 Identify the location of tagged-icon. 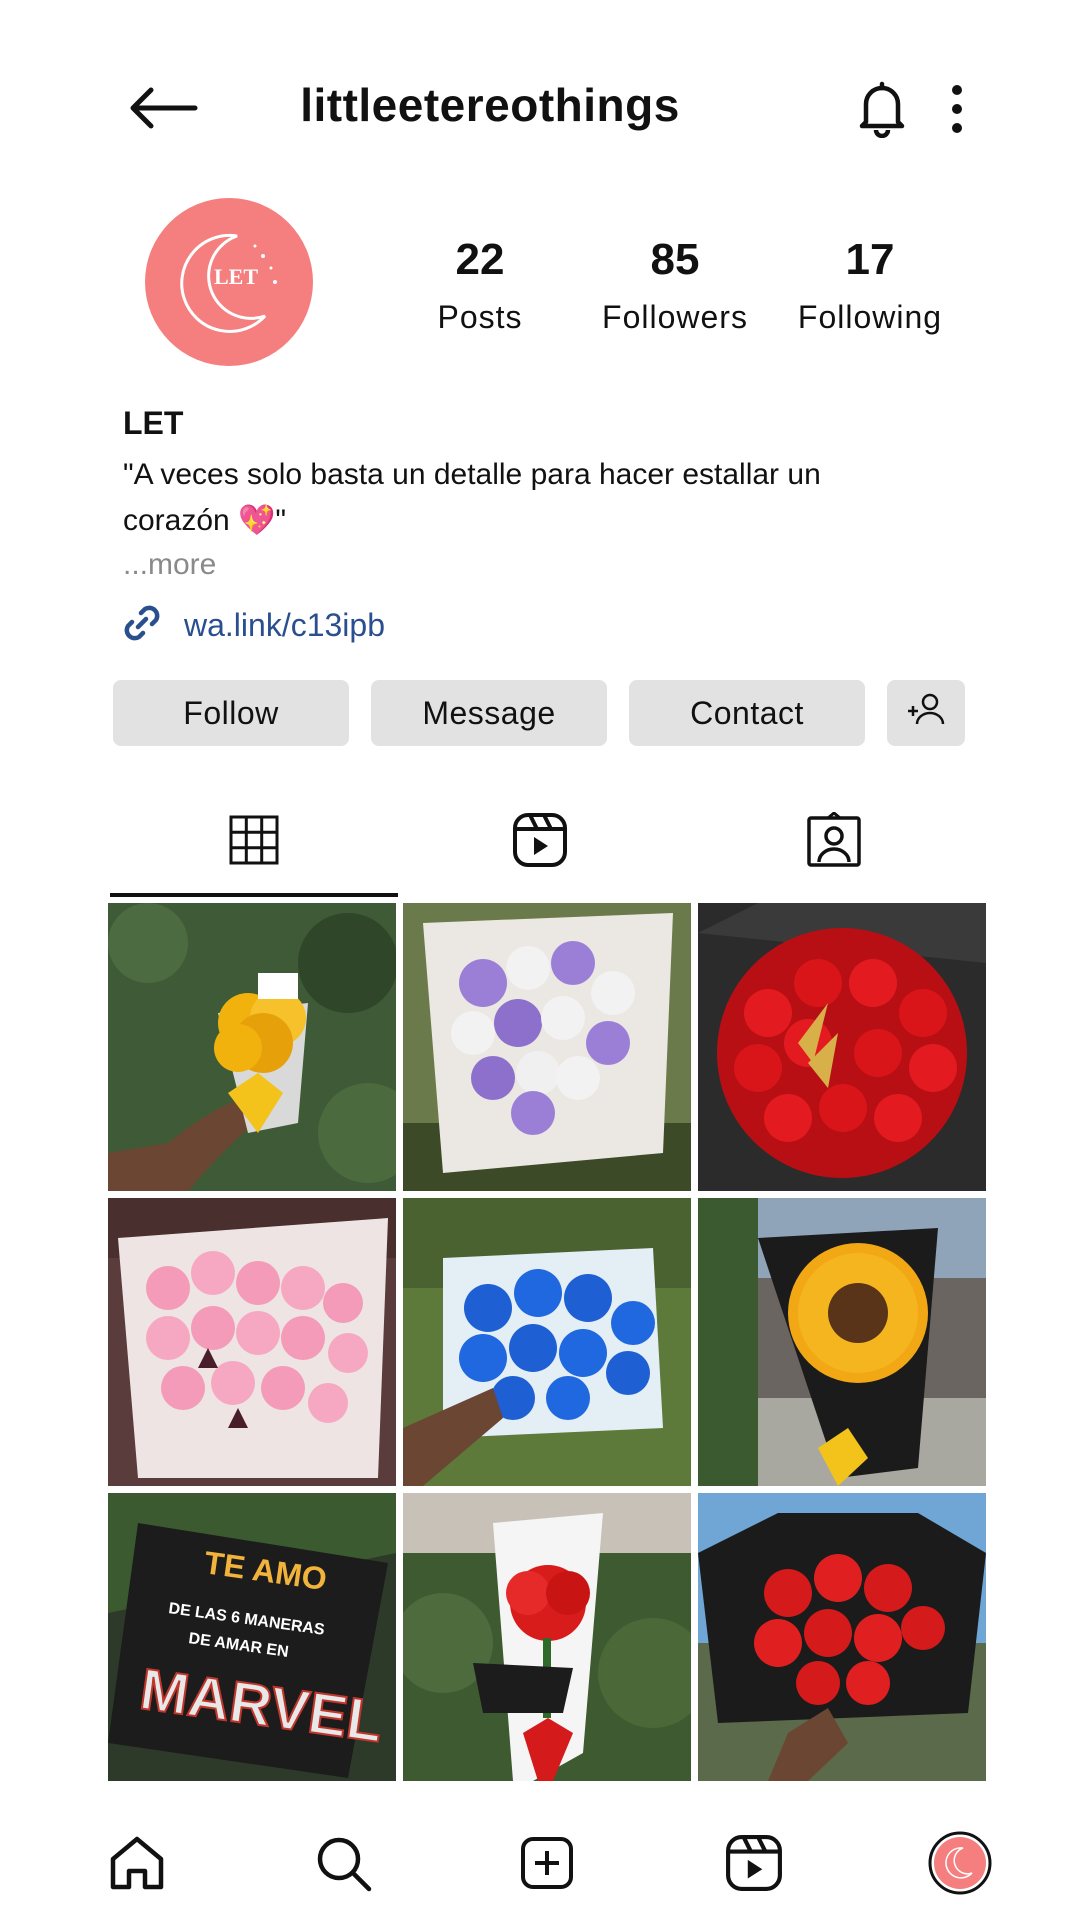
(834, 842).